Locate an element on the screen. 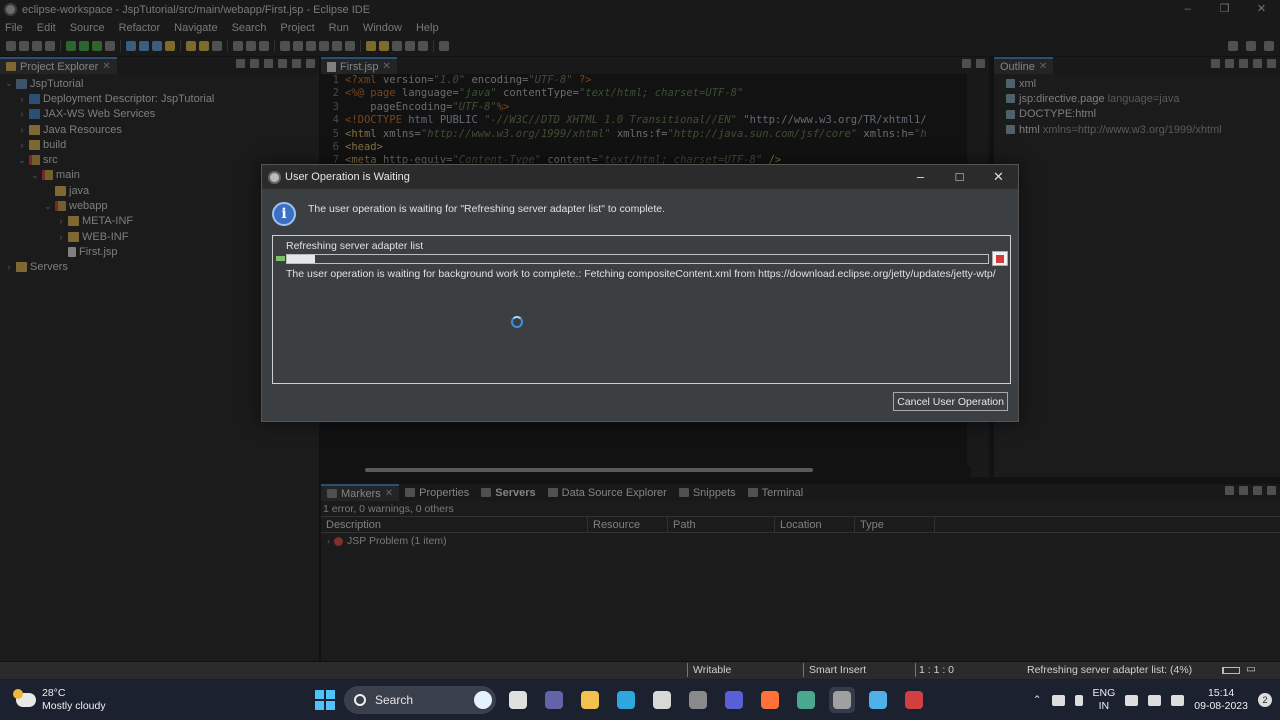  weather-temp: 28°C is located at coordinates (54, 693).